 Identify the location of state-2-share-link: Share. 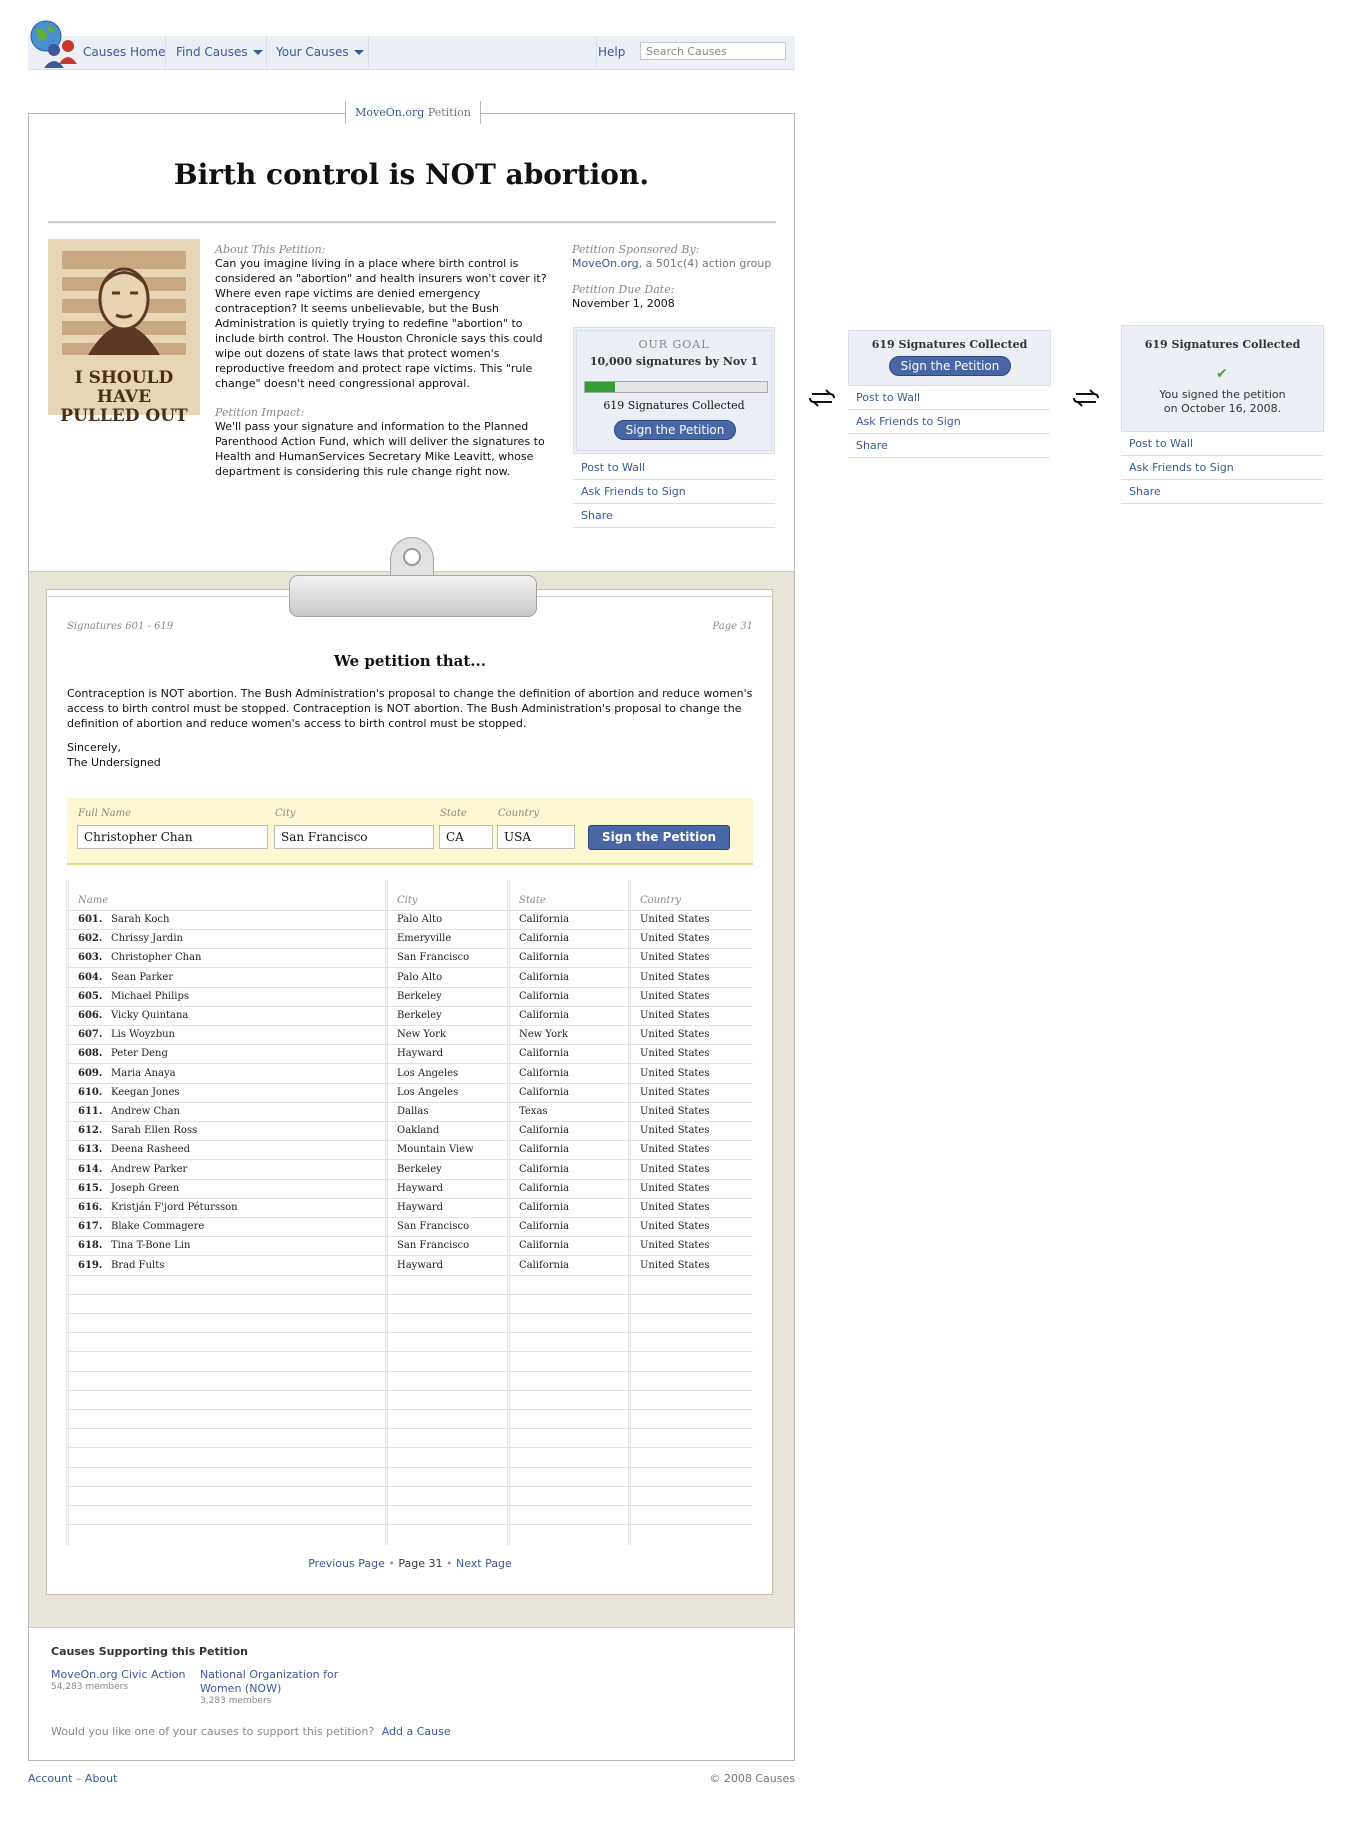
(949, 446).